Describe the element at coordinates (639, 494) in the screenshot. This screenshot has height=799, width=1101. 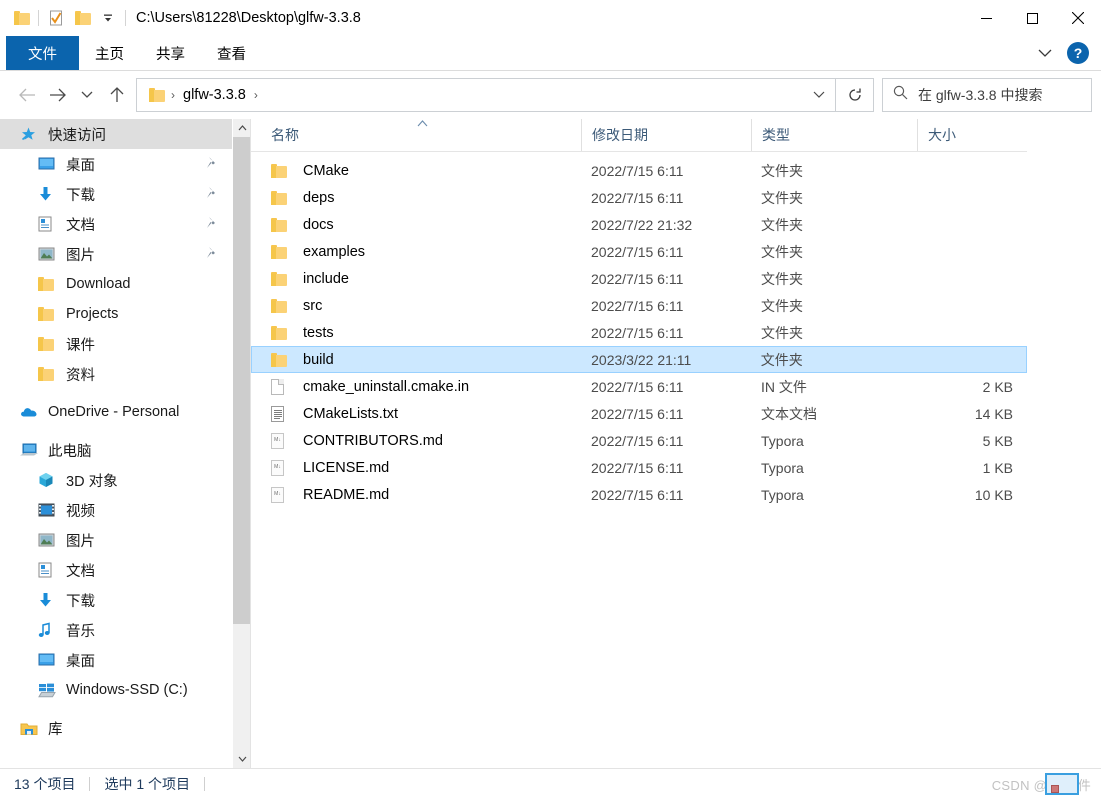
I see `table-row: M↓ README.md 2022/7/15 6:11 Typora 10 KB` at that location.